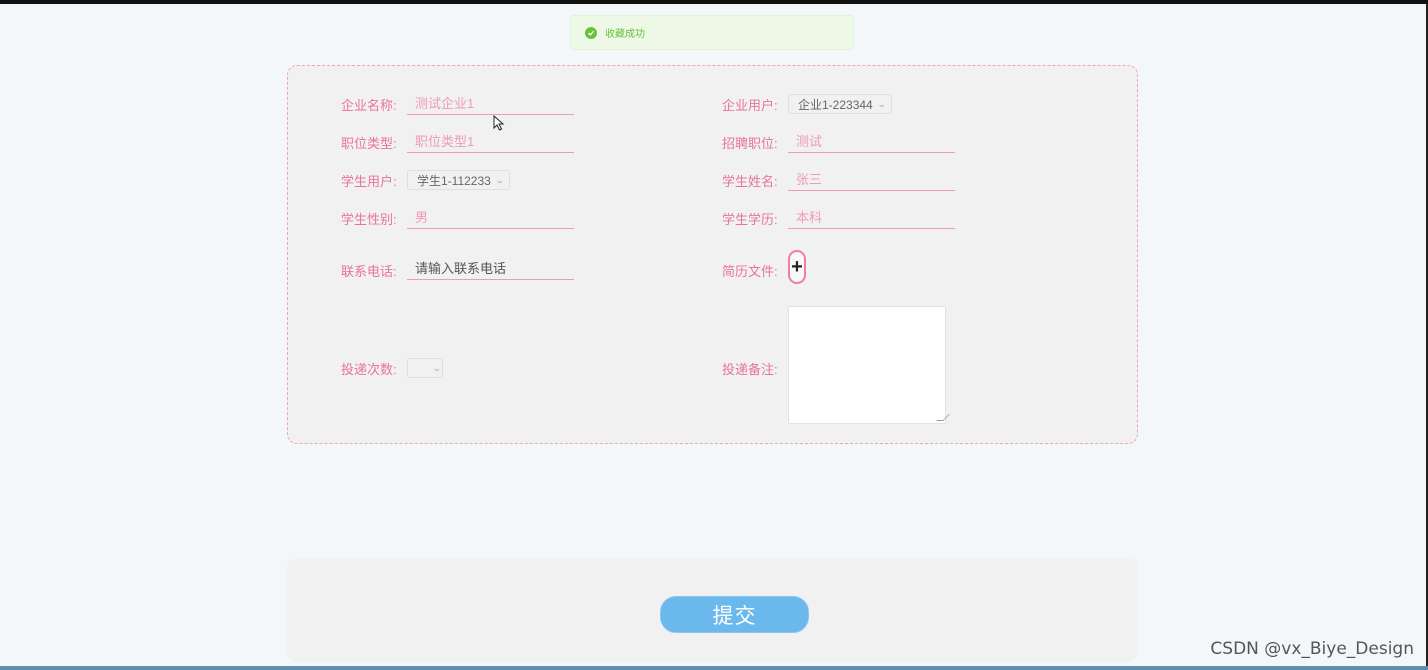  Describe the element at coordinates (871, 142) in the screenshot. I see `recruit-position-input: 测试` at that location.